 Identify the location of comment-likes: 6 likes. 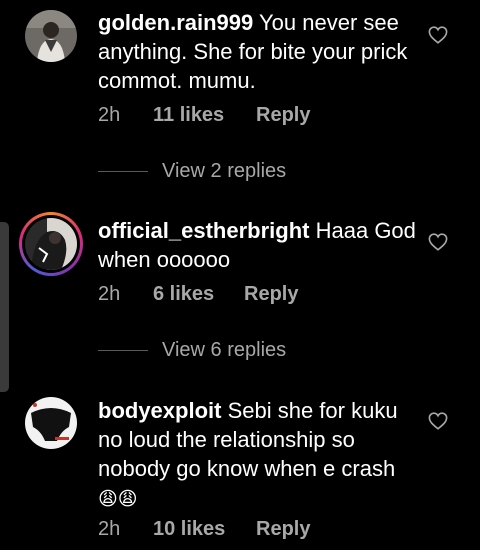
(183, 294).